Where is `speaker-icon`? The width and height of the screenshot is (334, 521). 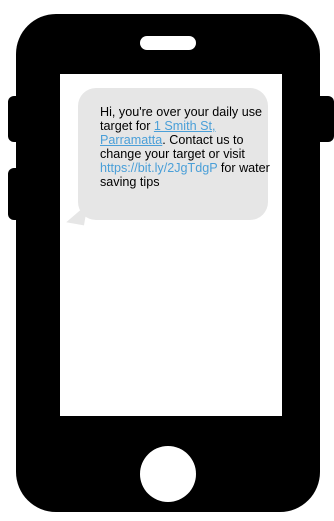 speaker-icon is located at coordinates (168, 43).